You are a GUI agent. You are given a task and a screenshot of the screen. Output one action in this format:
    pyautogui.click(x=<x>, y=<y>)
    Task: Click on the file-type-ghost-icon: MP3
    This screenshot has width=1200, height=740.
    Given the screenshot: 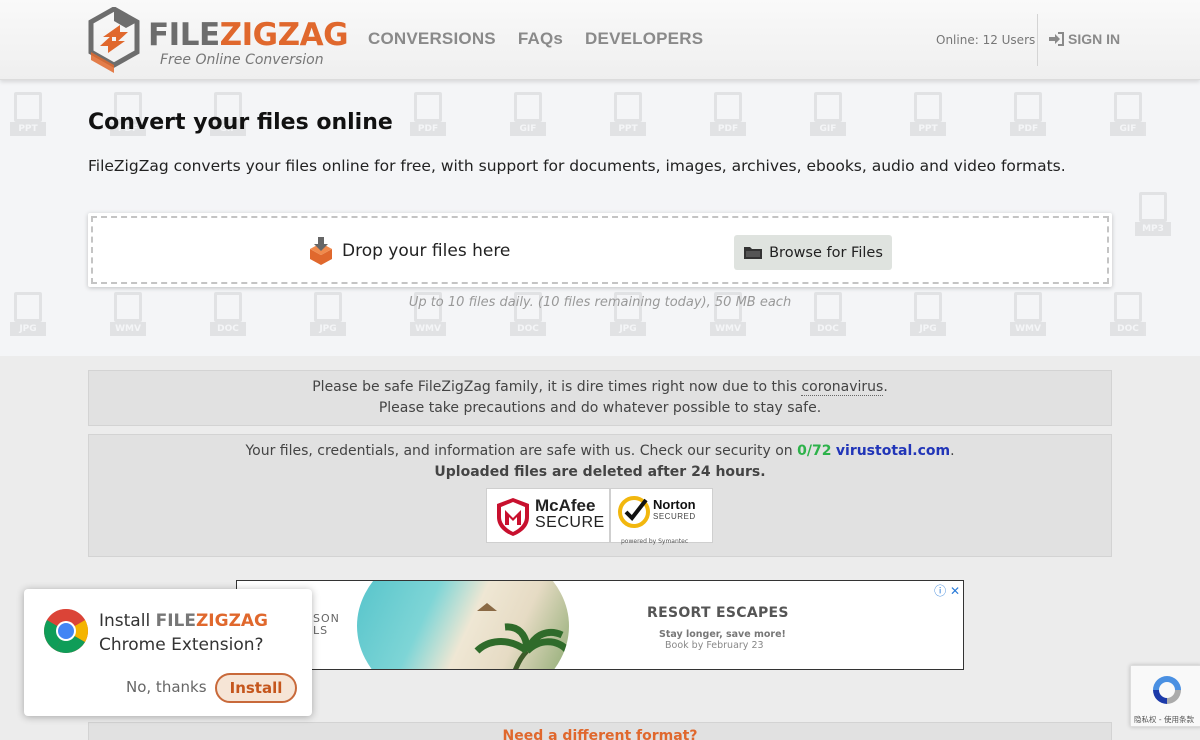 What is the action you would take?
    pyautogui.click(x=1153, y=215)
    